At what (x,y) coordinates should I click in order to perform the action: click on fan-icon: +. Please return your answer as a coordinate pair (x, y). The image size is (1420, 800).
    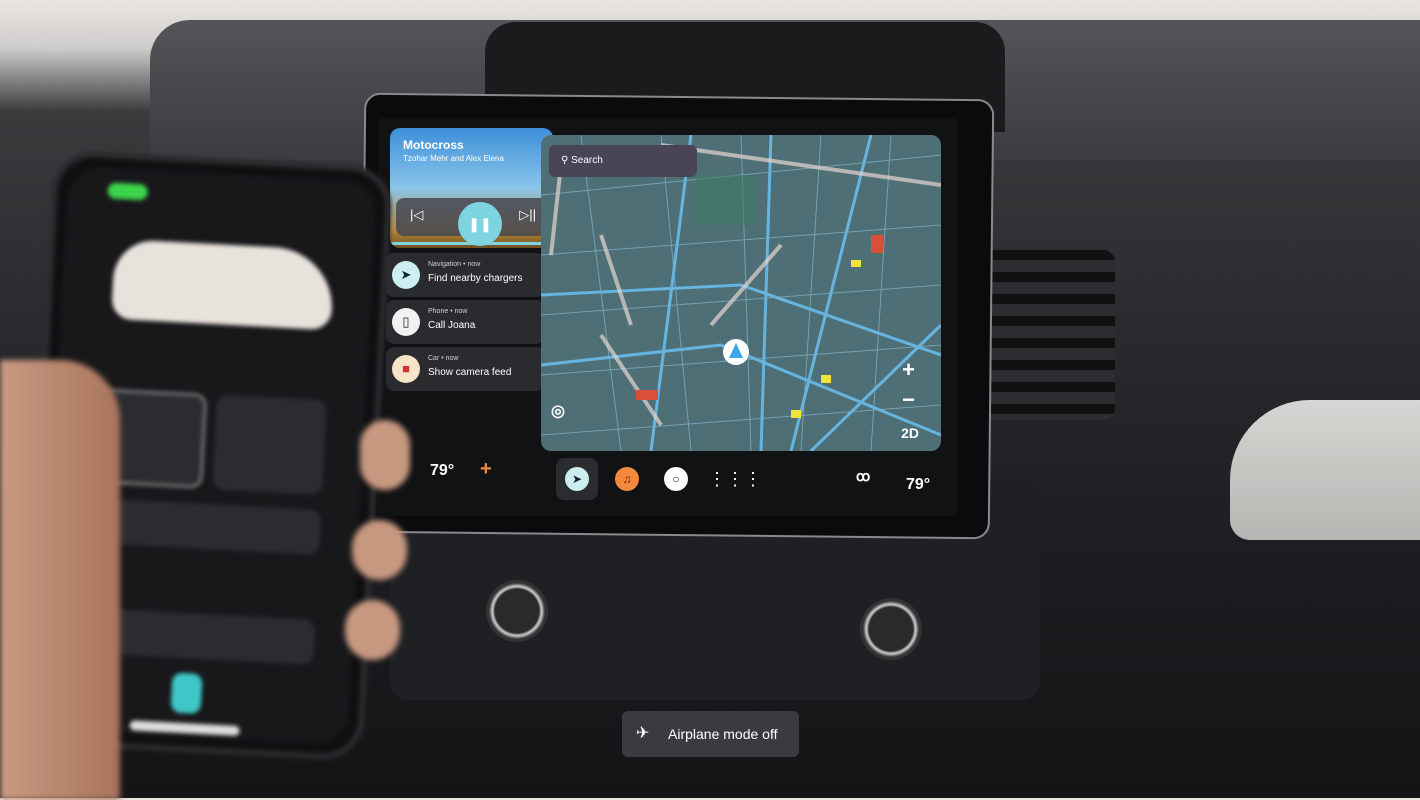
    Looking at the image, I should click on (486, 469).